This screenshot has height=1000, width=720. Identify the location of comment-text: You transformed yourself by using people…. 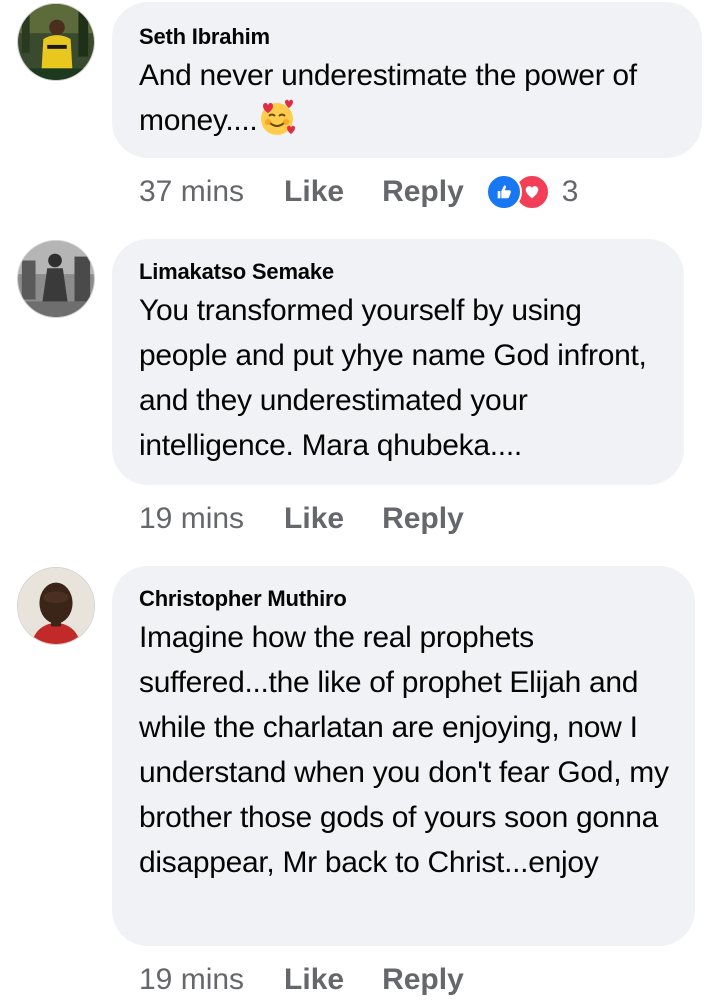
(393, 378).